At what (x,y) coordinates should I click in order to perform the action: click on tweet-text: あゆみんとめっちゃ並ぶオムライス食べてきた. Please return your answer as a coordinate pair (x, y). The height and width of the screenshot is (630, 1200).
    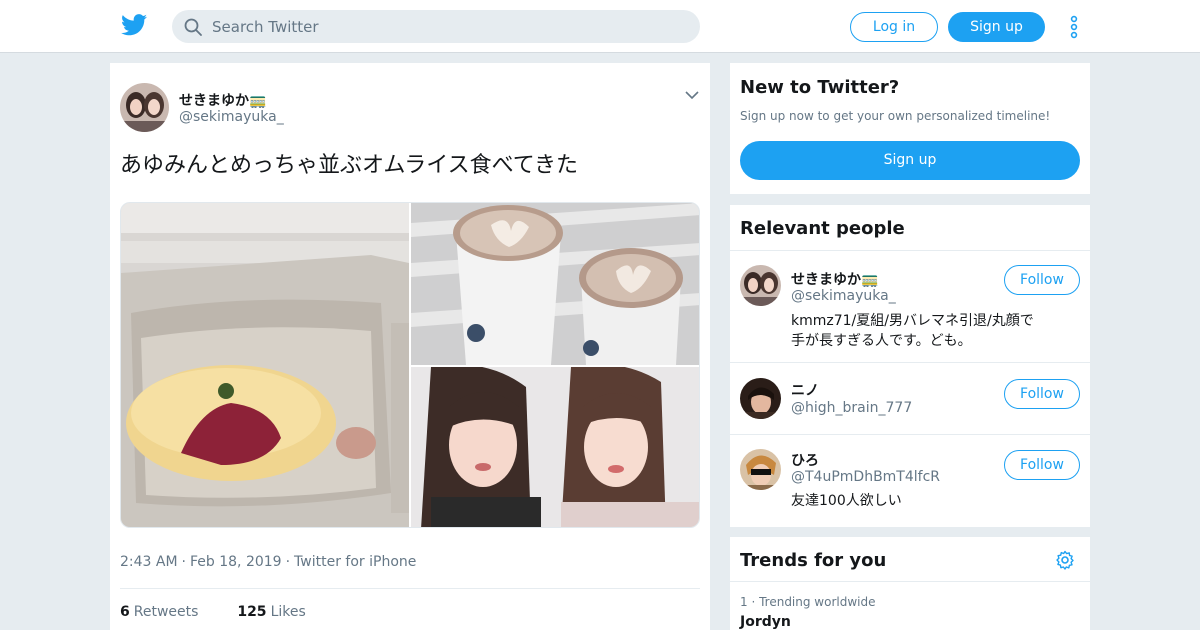
    Looking at the image, I should click on (349, 165).